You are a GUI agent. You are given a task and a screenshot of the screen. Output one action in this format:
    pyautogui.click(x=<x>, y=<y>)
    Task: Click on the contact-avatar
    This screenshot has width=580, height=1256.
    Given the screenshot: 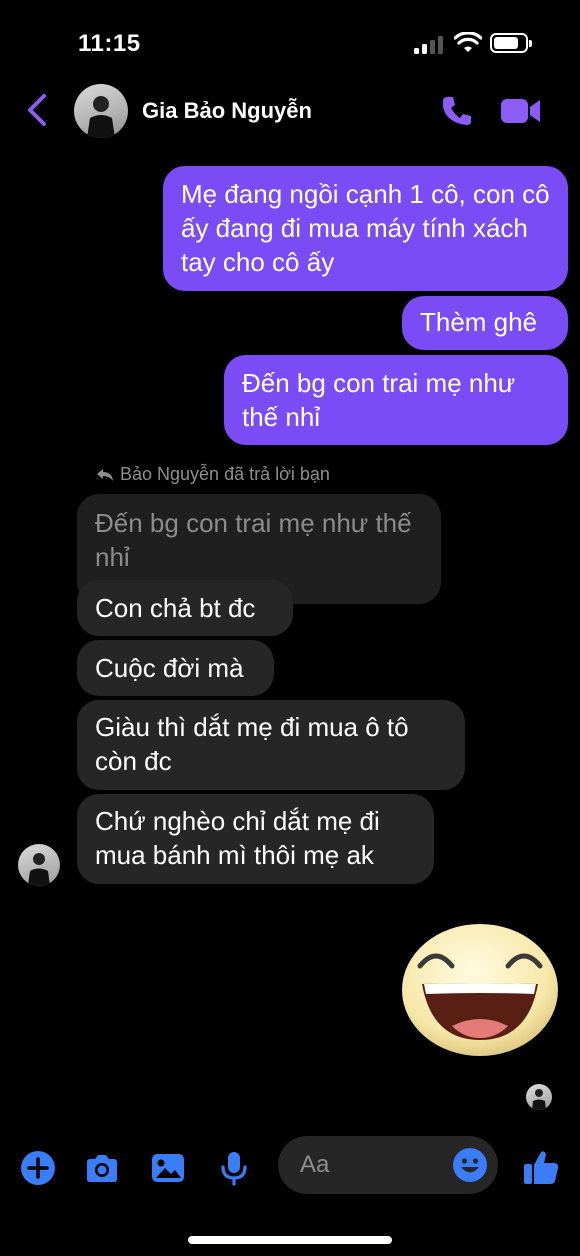 What is the action you would take?
    pyautogui.click(x=101, y=111)
    